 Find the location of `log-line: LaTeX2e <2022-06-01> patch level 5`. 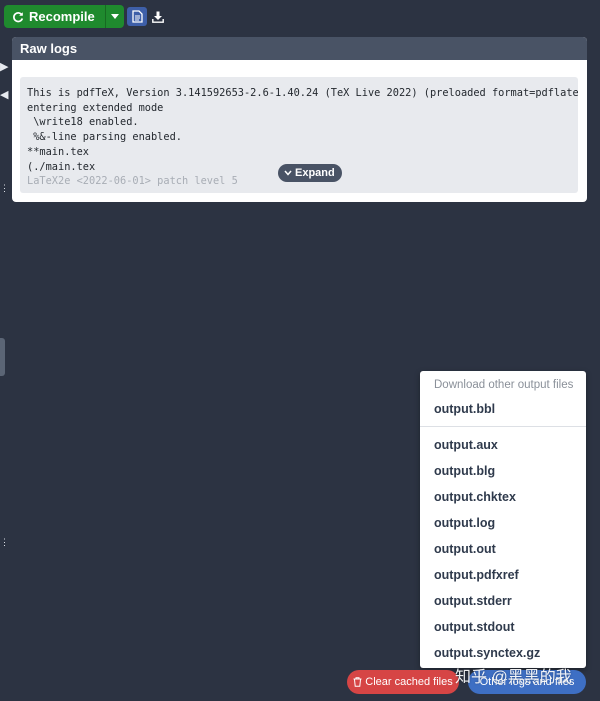

log-line: LaTeX2e <2022-06-01> patch level 5 is located at coordinates (132, 181).